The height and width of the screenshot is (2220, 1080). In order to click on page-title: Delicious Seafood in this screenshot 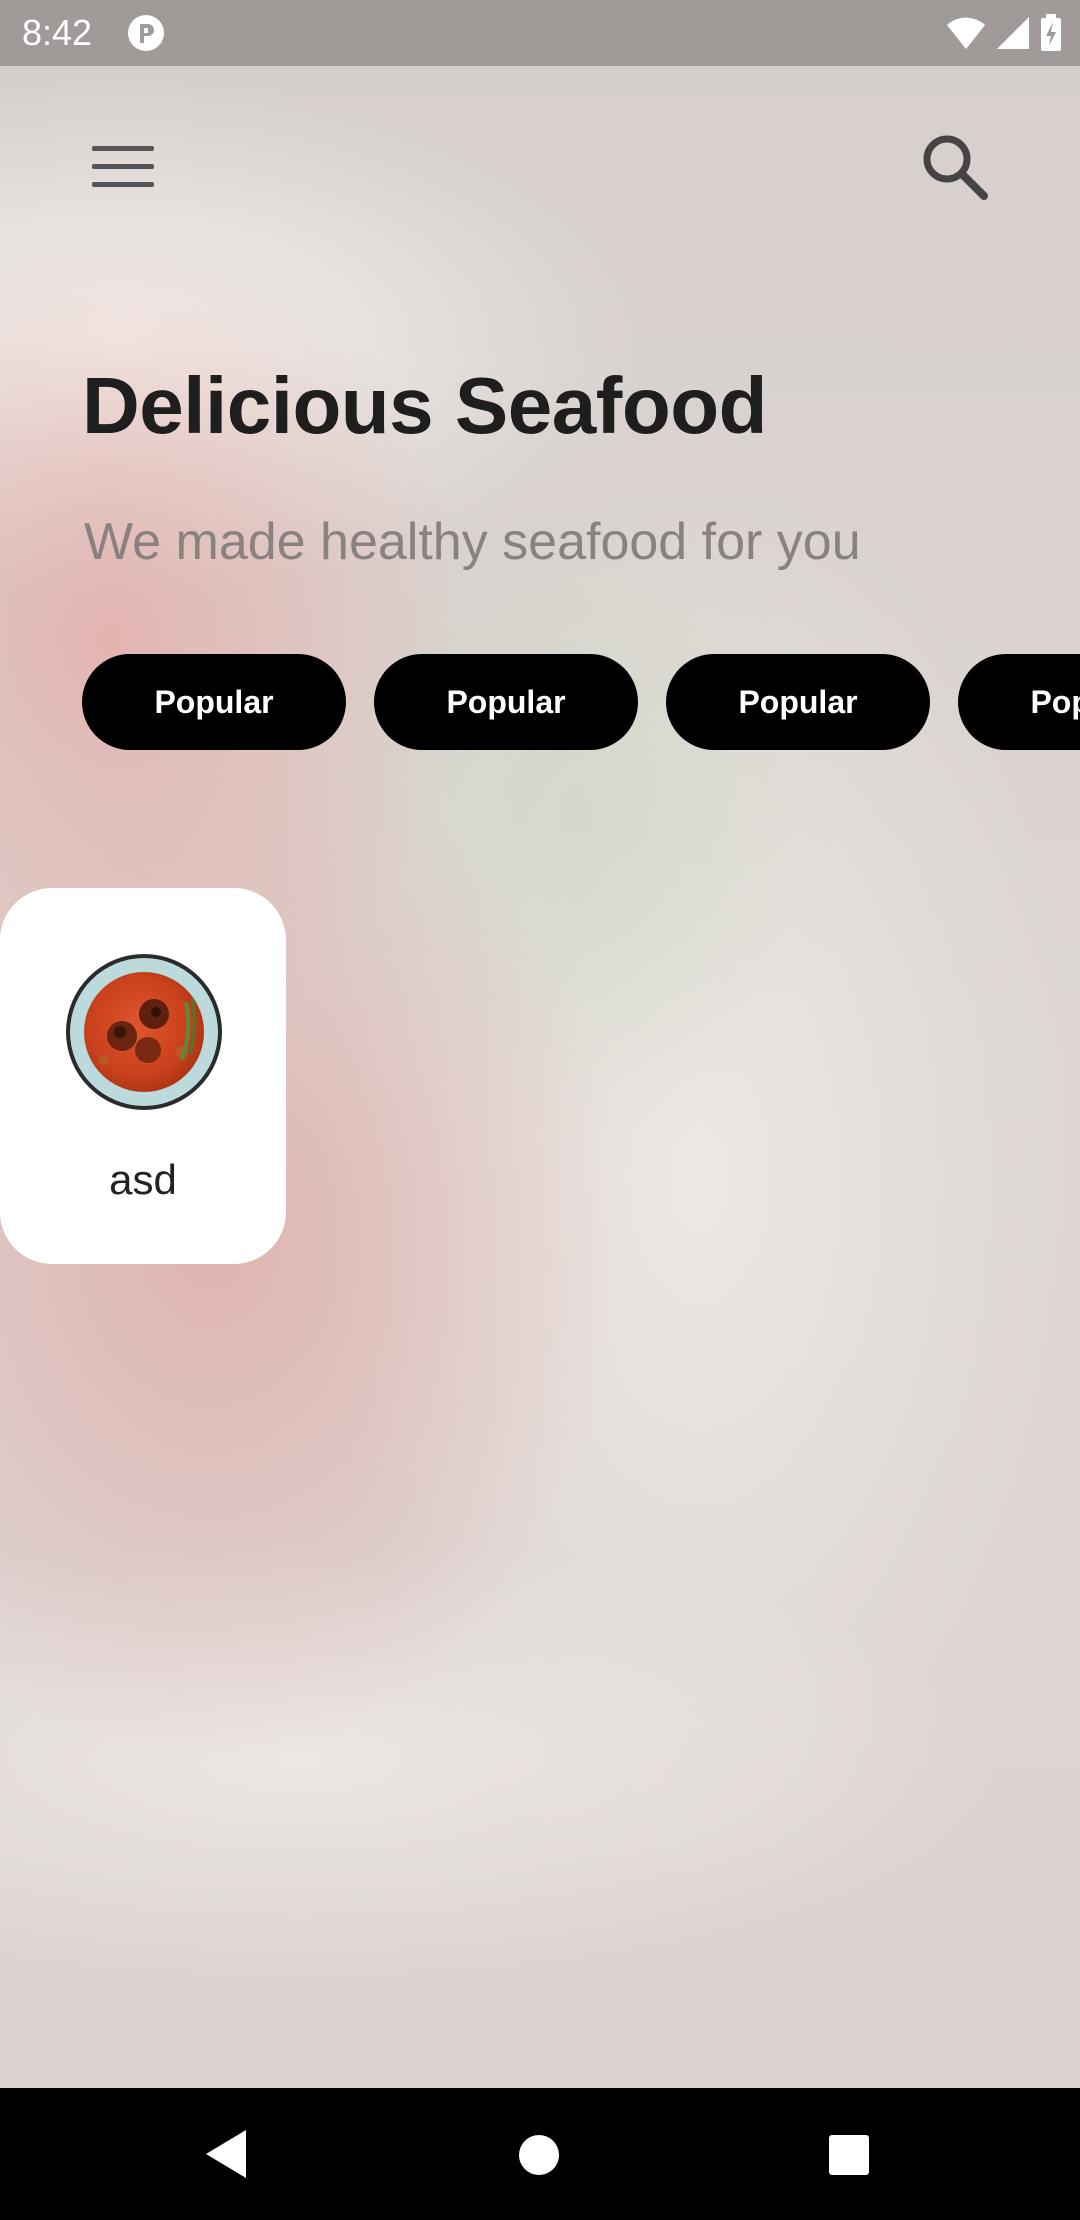, I will do `click(424, 405)`.